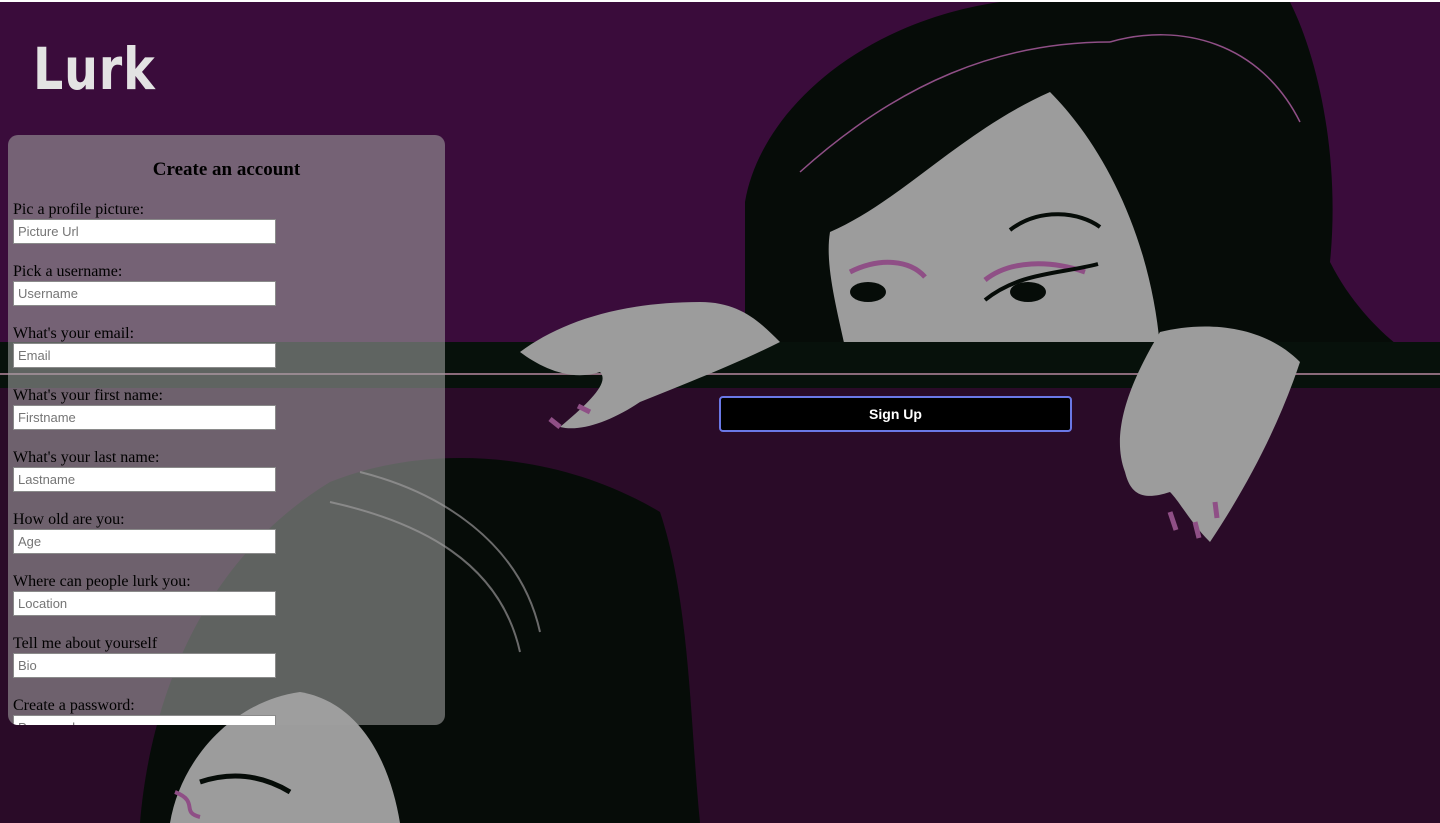 The image size is (1440, 823). What do you see at coordinates (144, 231) in the screenshot?
I see `profile-picture-input` at bounding box center [144, 231].